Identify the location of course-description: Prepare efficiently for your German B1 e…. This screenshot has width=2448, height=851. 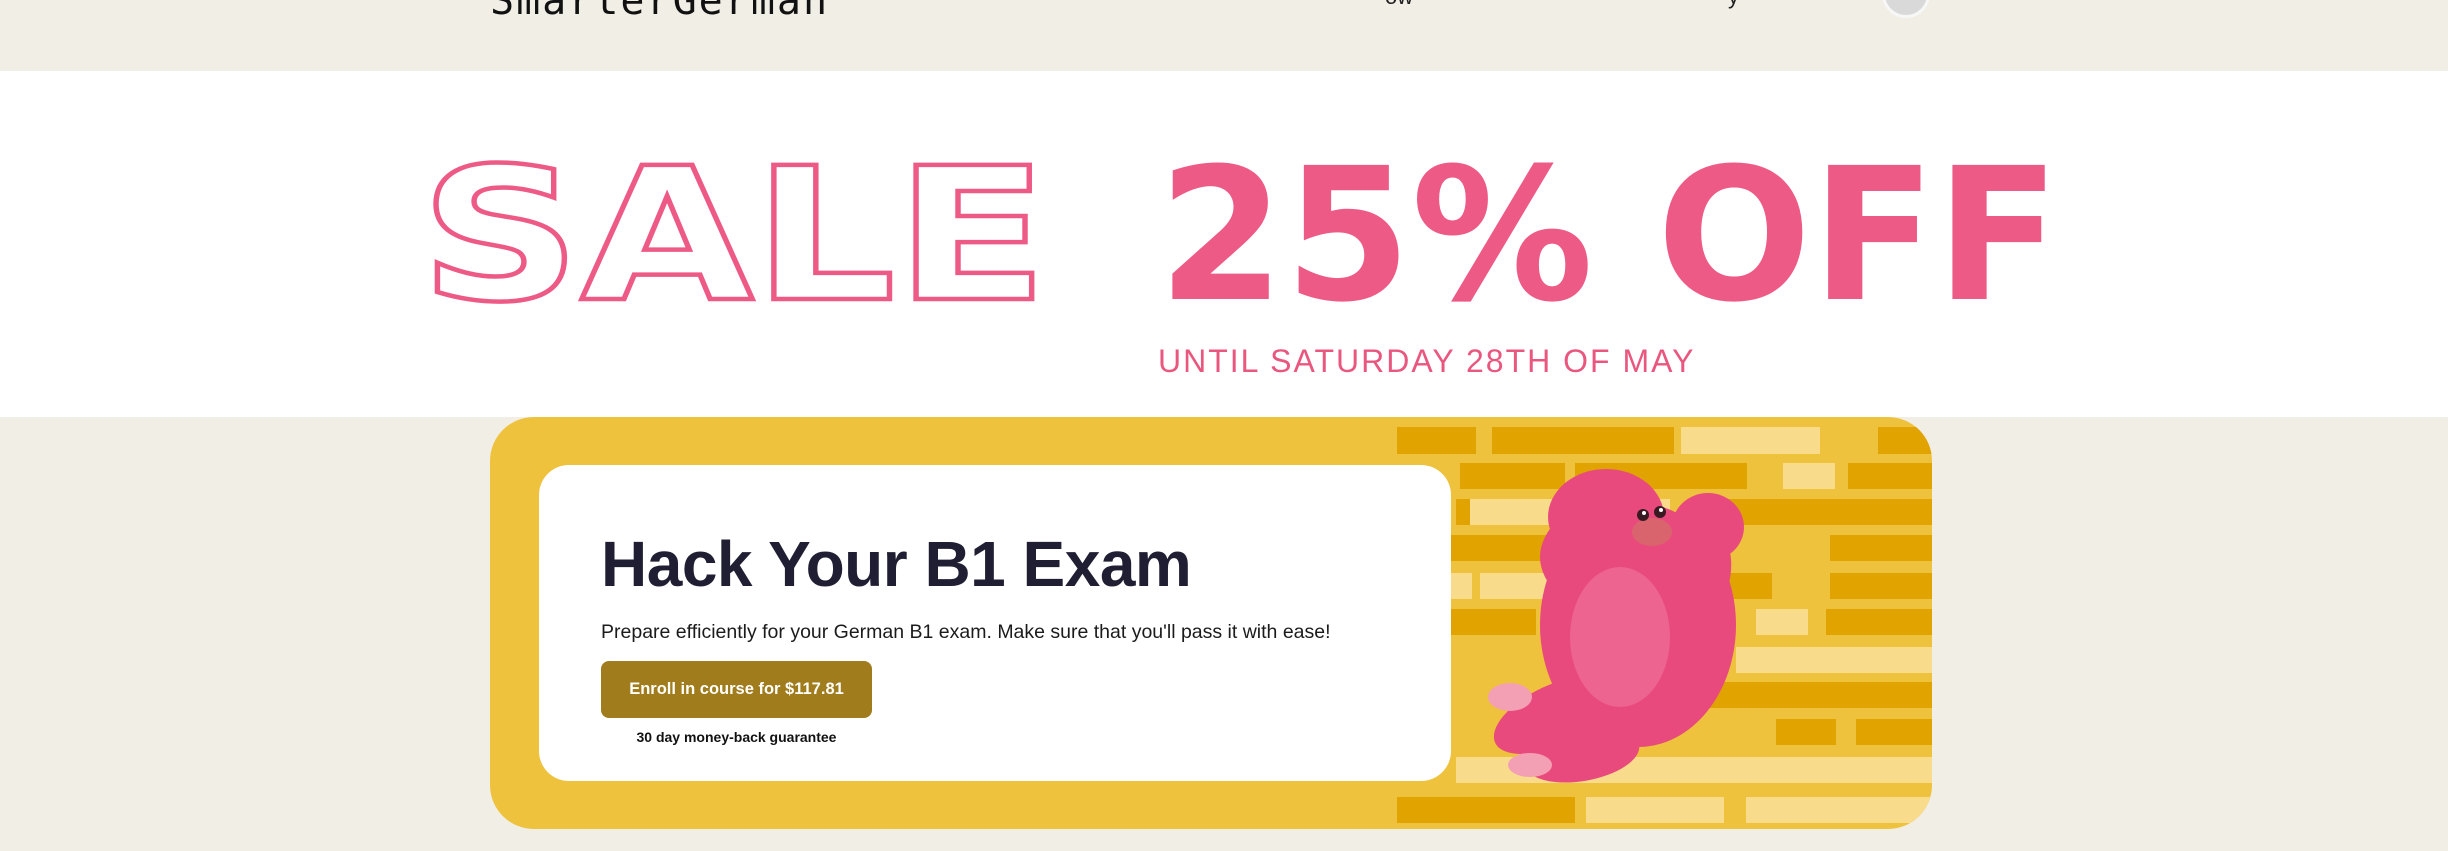
(966, 632).